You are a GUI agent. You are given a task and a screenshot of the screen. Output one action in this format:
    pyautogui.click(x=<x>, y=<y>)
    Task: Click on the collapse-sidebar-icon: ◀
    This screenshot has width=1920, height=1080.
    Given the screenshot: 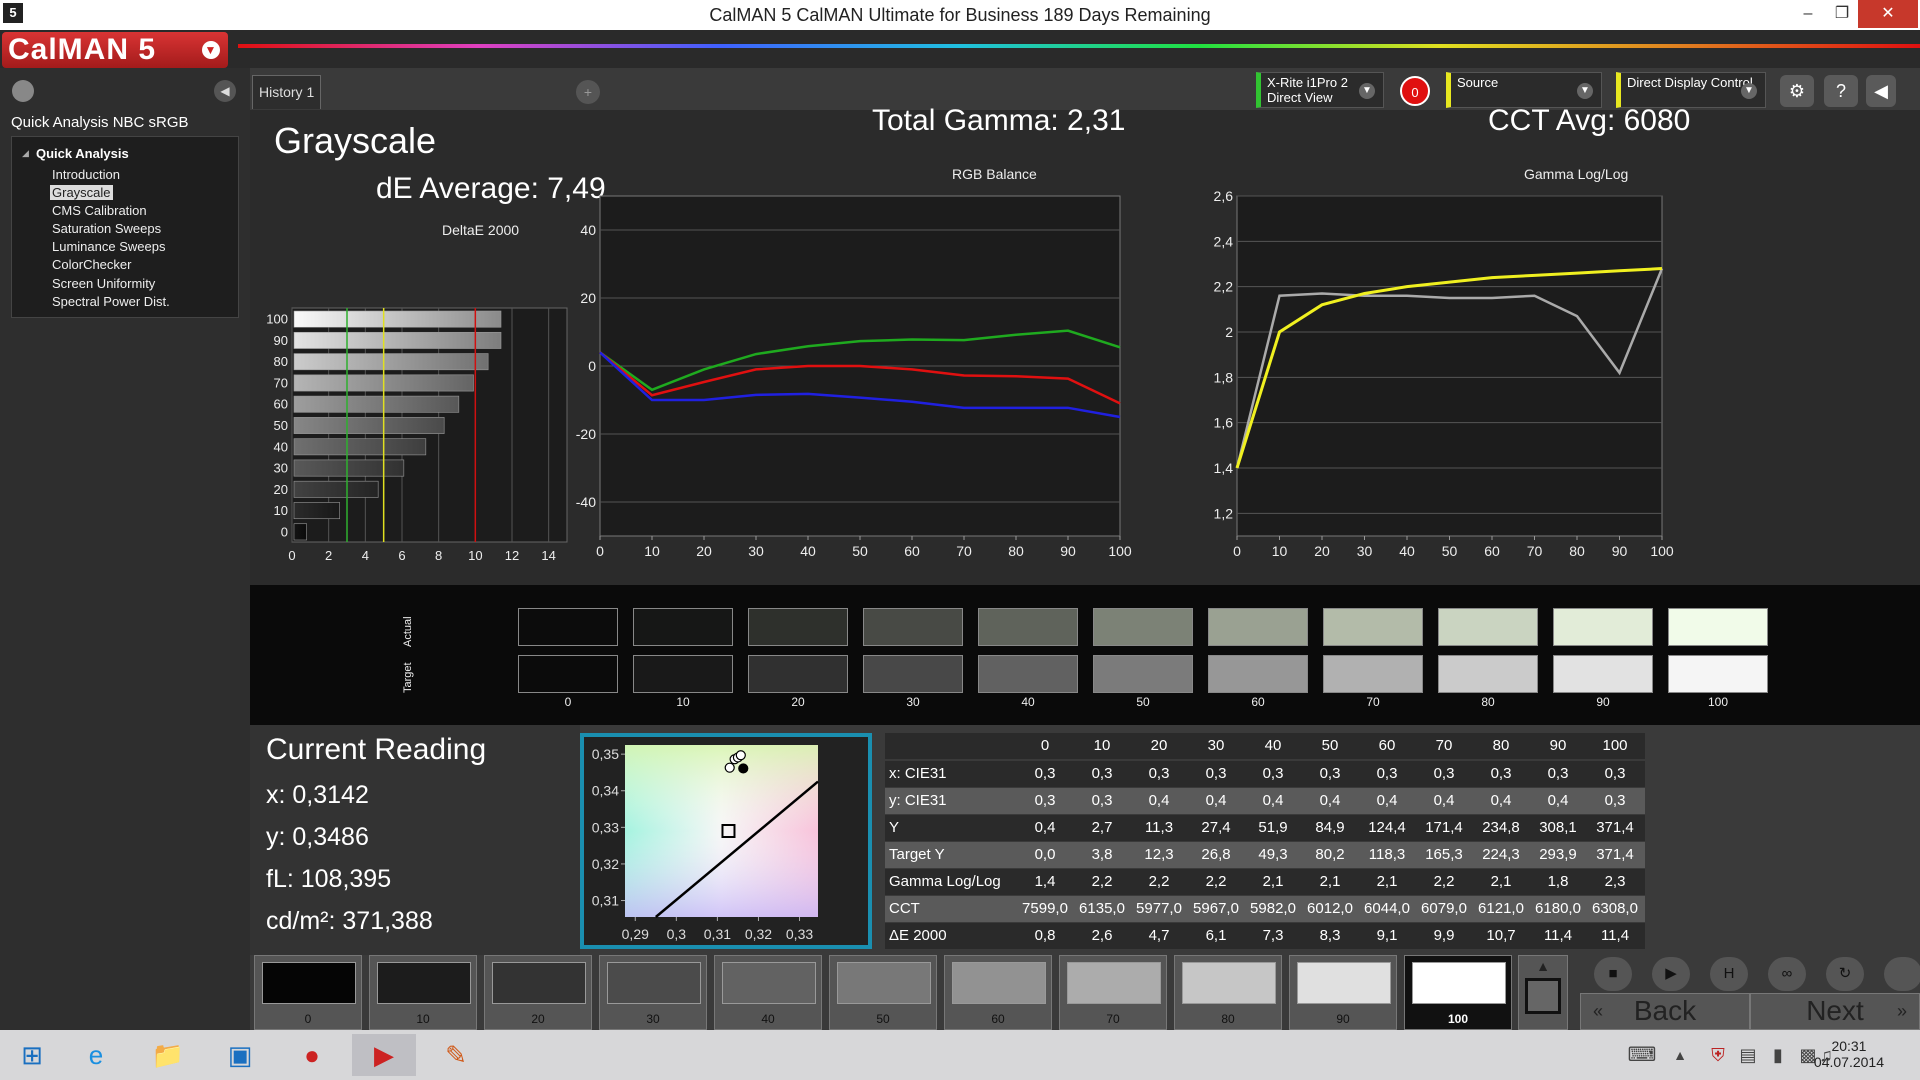 What is the action you would take?
    pyautogui.click(x=225, y=91)
    